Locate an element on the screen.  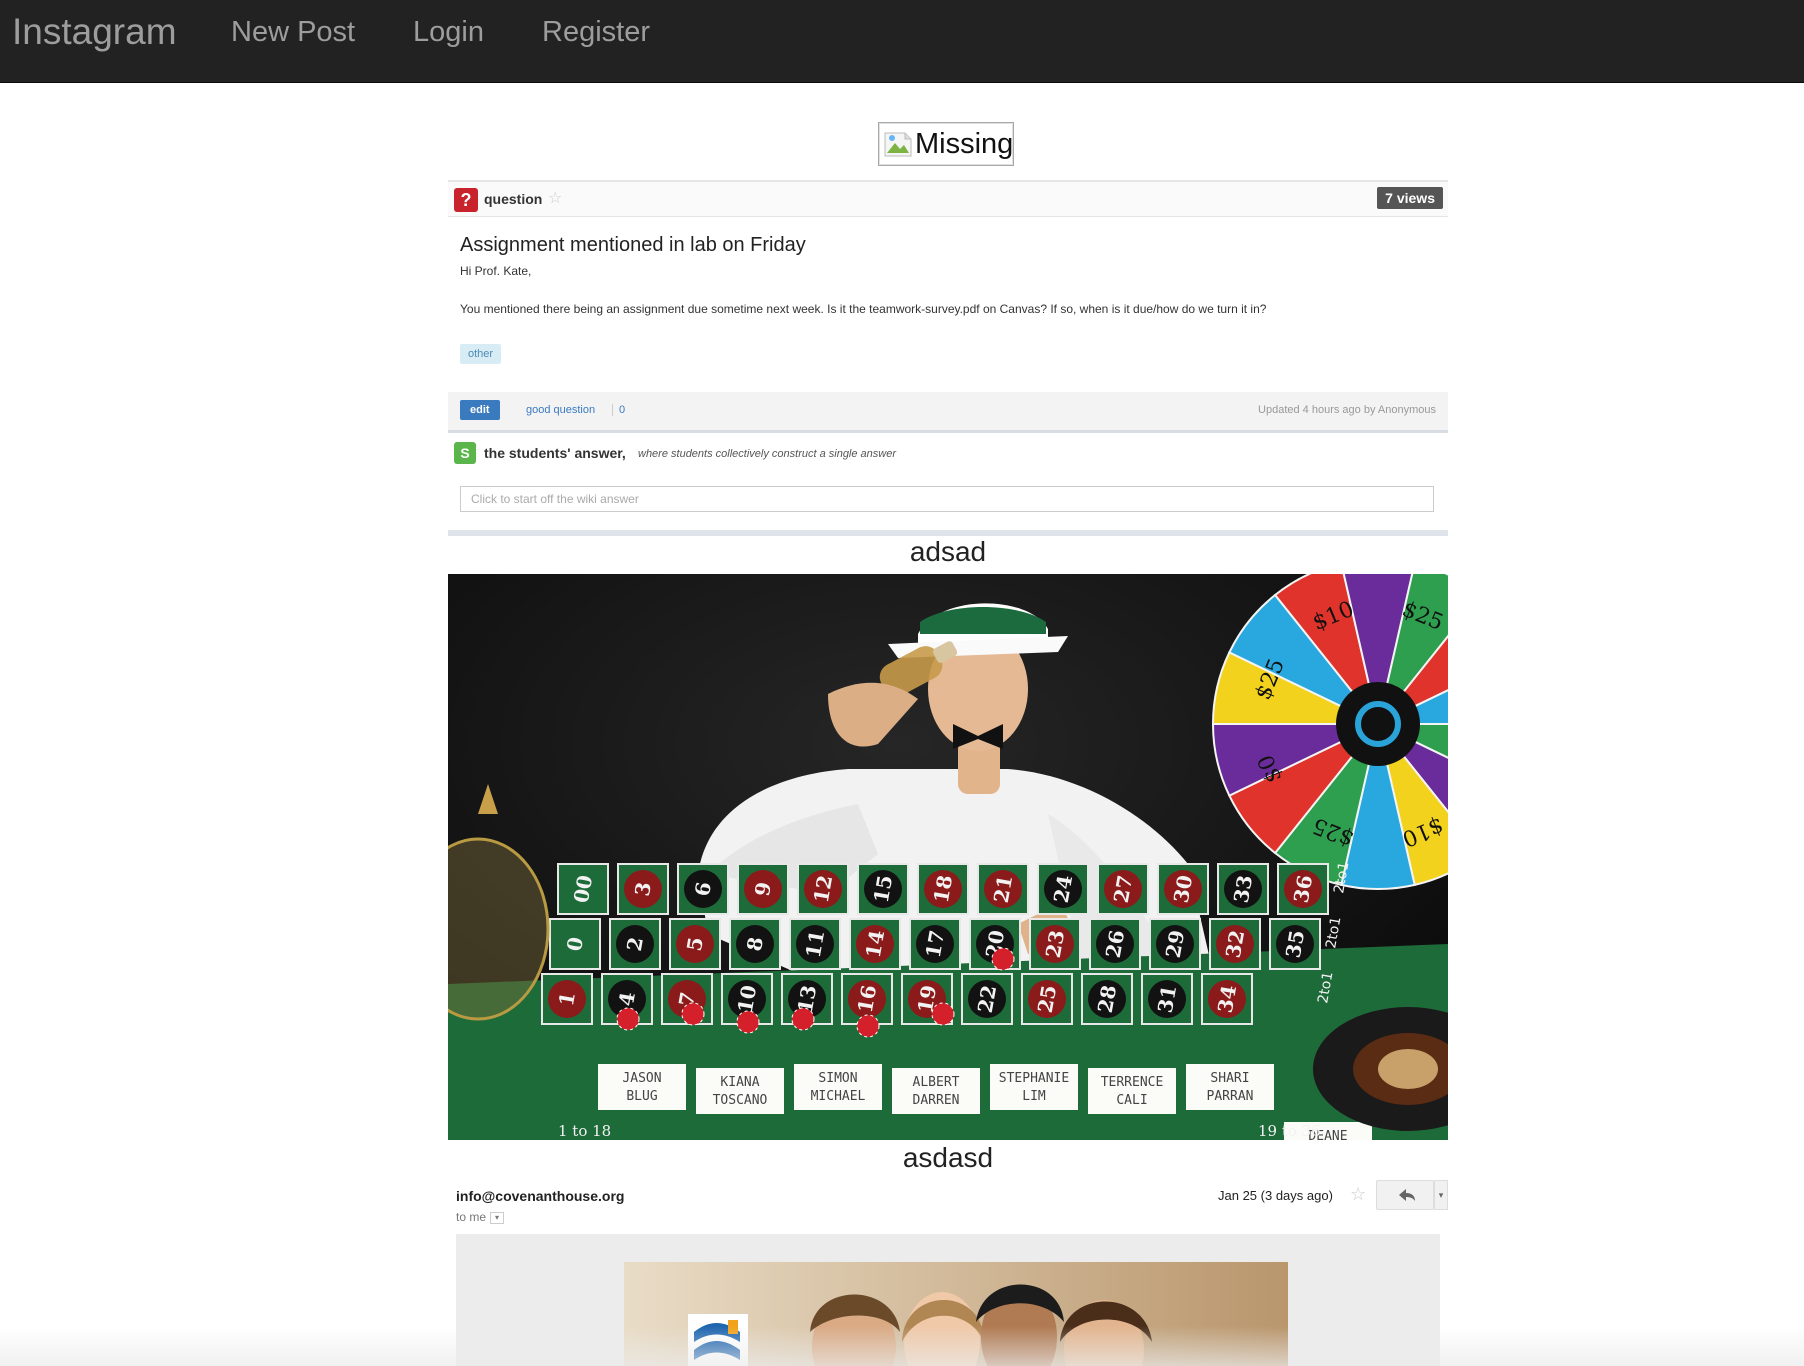
name-card-text: MICHAEL is located at coordinates (838, 1096).